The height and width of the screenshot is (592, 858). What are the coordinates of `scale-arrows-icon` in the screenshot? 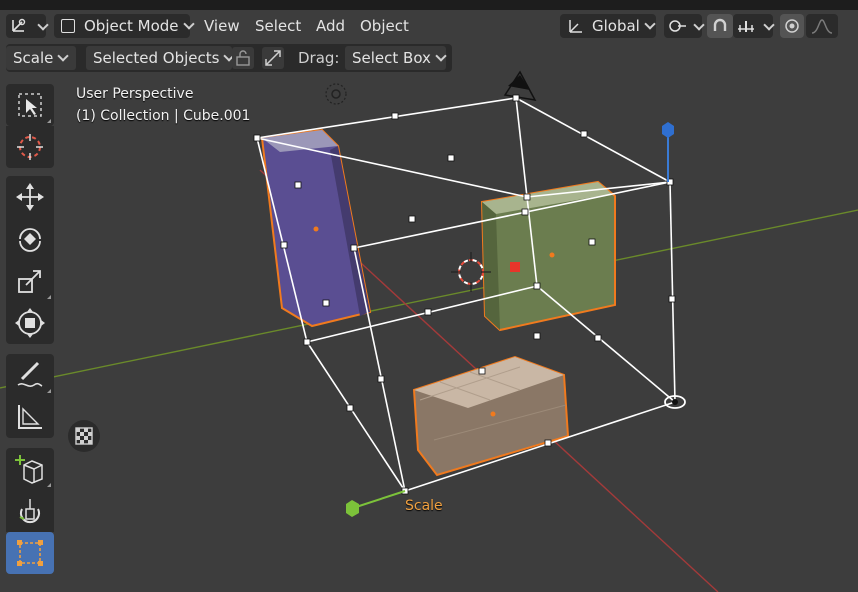 It's located at (273, 58).